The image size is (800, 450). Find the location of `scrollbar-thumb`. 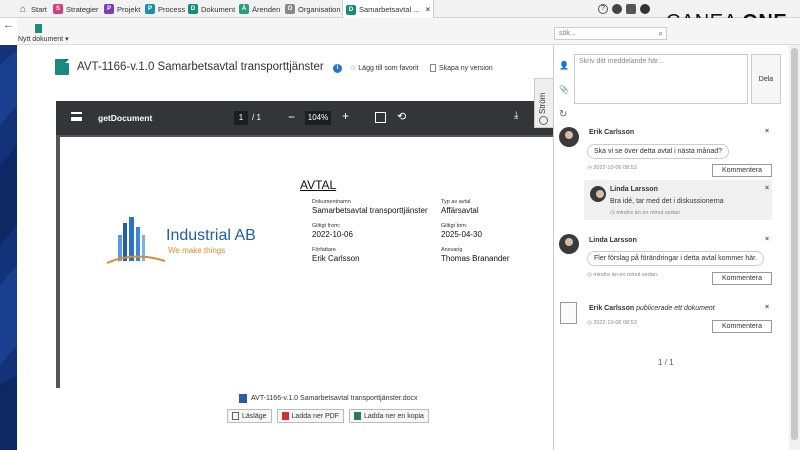

scrollbar-thumb is located at coordinates (794, 244).